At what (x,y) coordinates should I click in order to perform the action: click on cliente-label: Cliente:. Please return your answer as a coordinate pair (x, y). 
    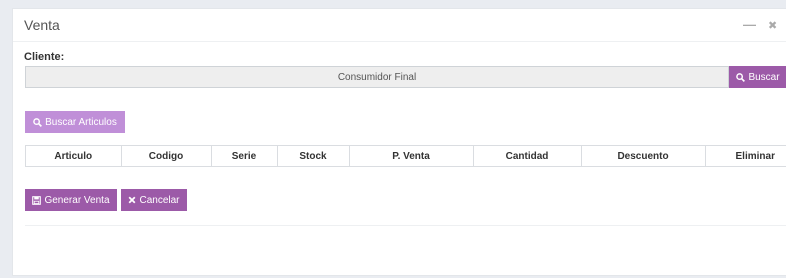
    Looking at the image, I should click on (44, 57).